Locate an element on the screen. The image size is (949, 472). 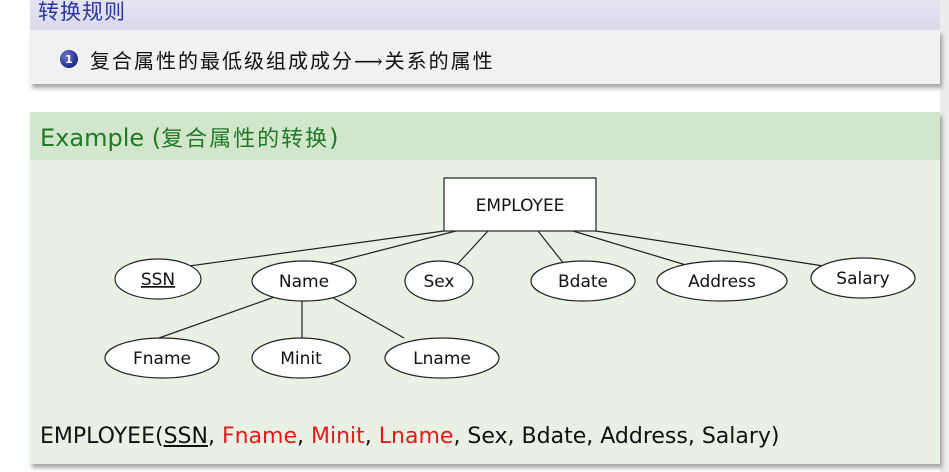
scroll-edge is located at coordinates (944, 236).